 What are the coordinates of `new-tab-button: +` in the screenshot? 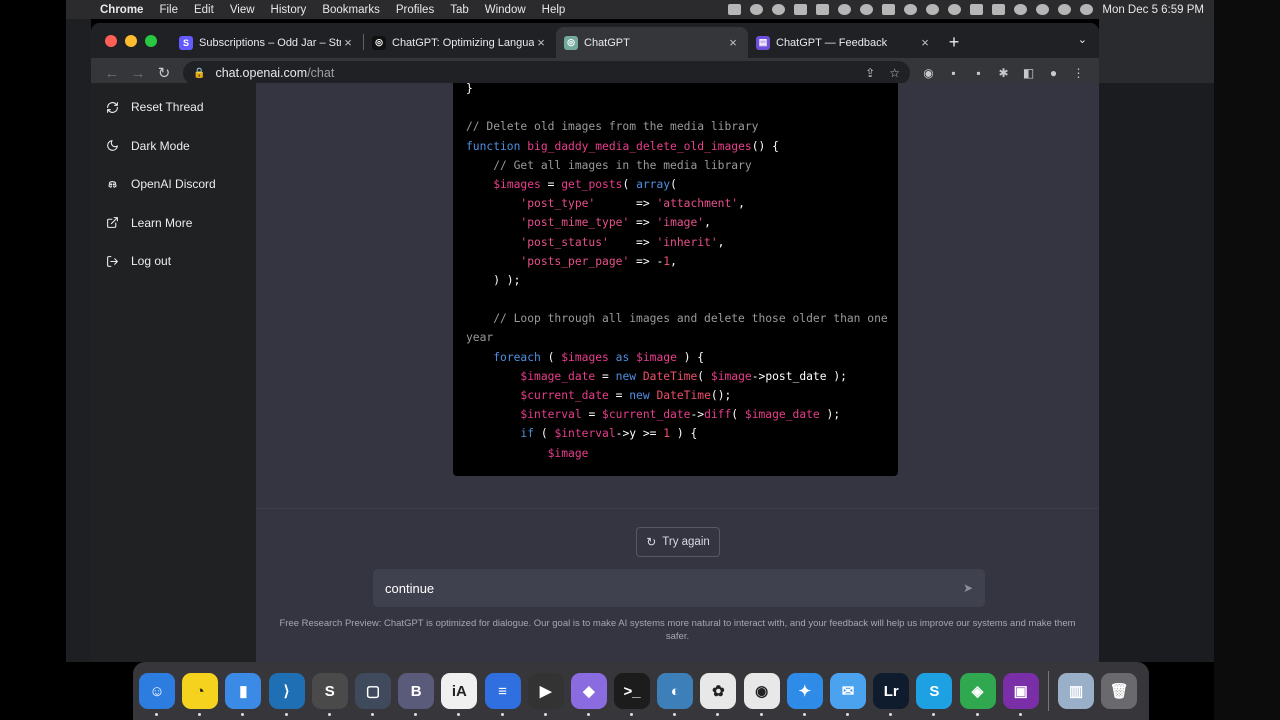 It's located at (954, 42).